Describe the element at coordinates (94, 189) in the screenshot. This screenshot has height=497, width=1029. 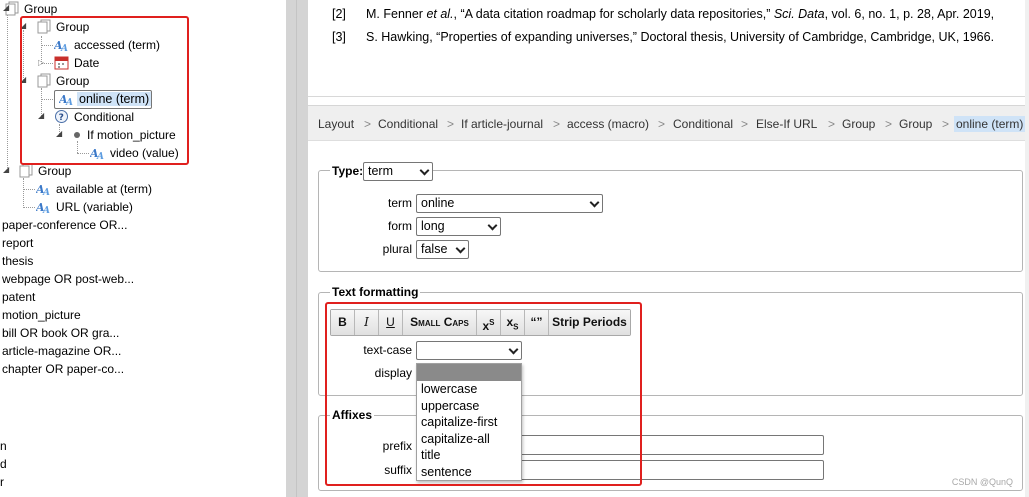
I see `tree-node-available-at-term: A A available at (term)` at that location.